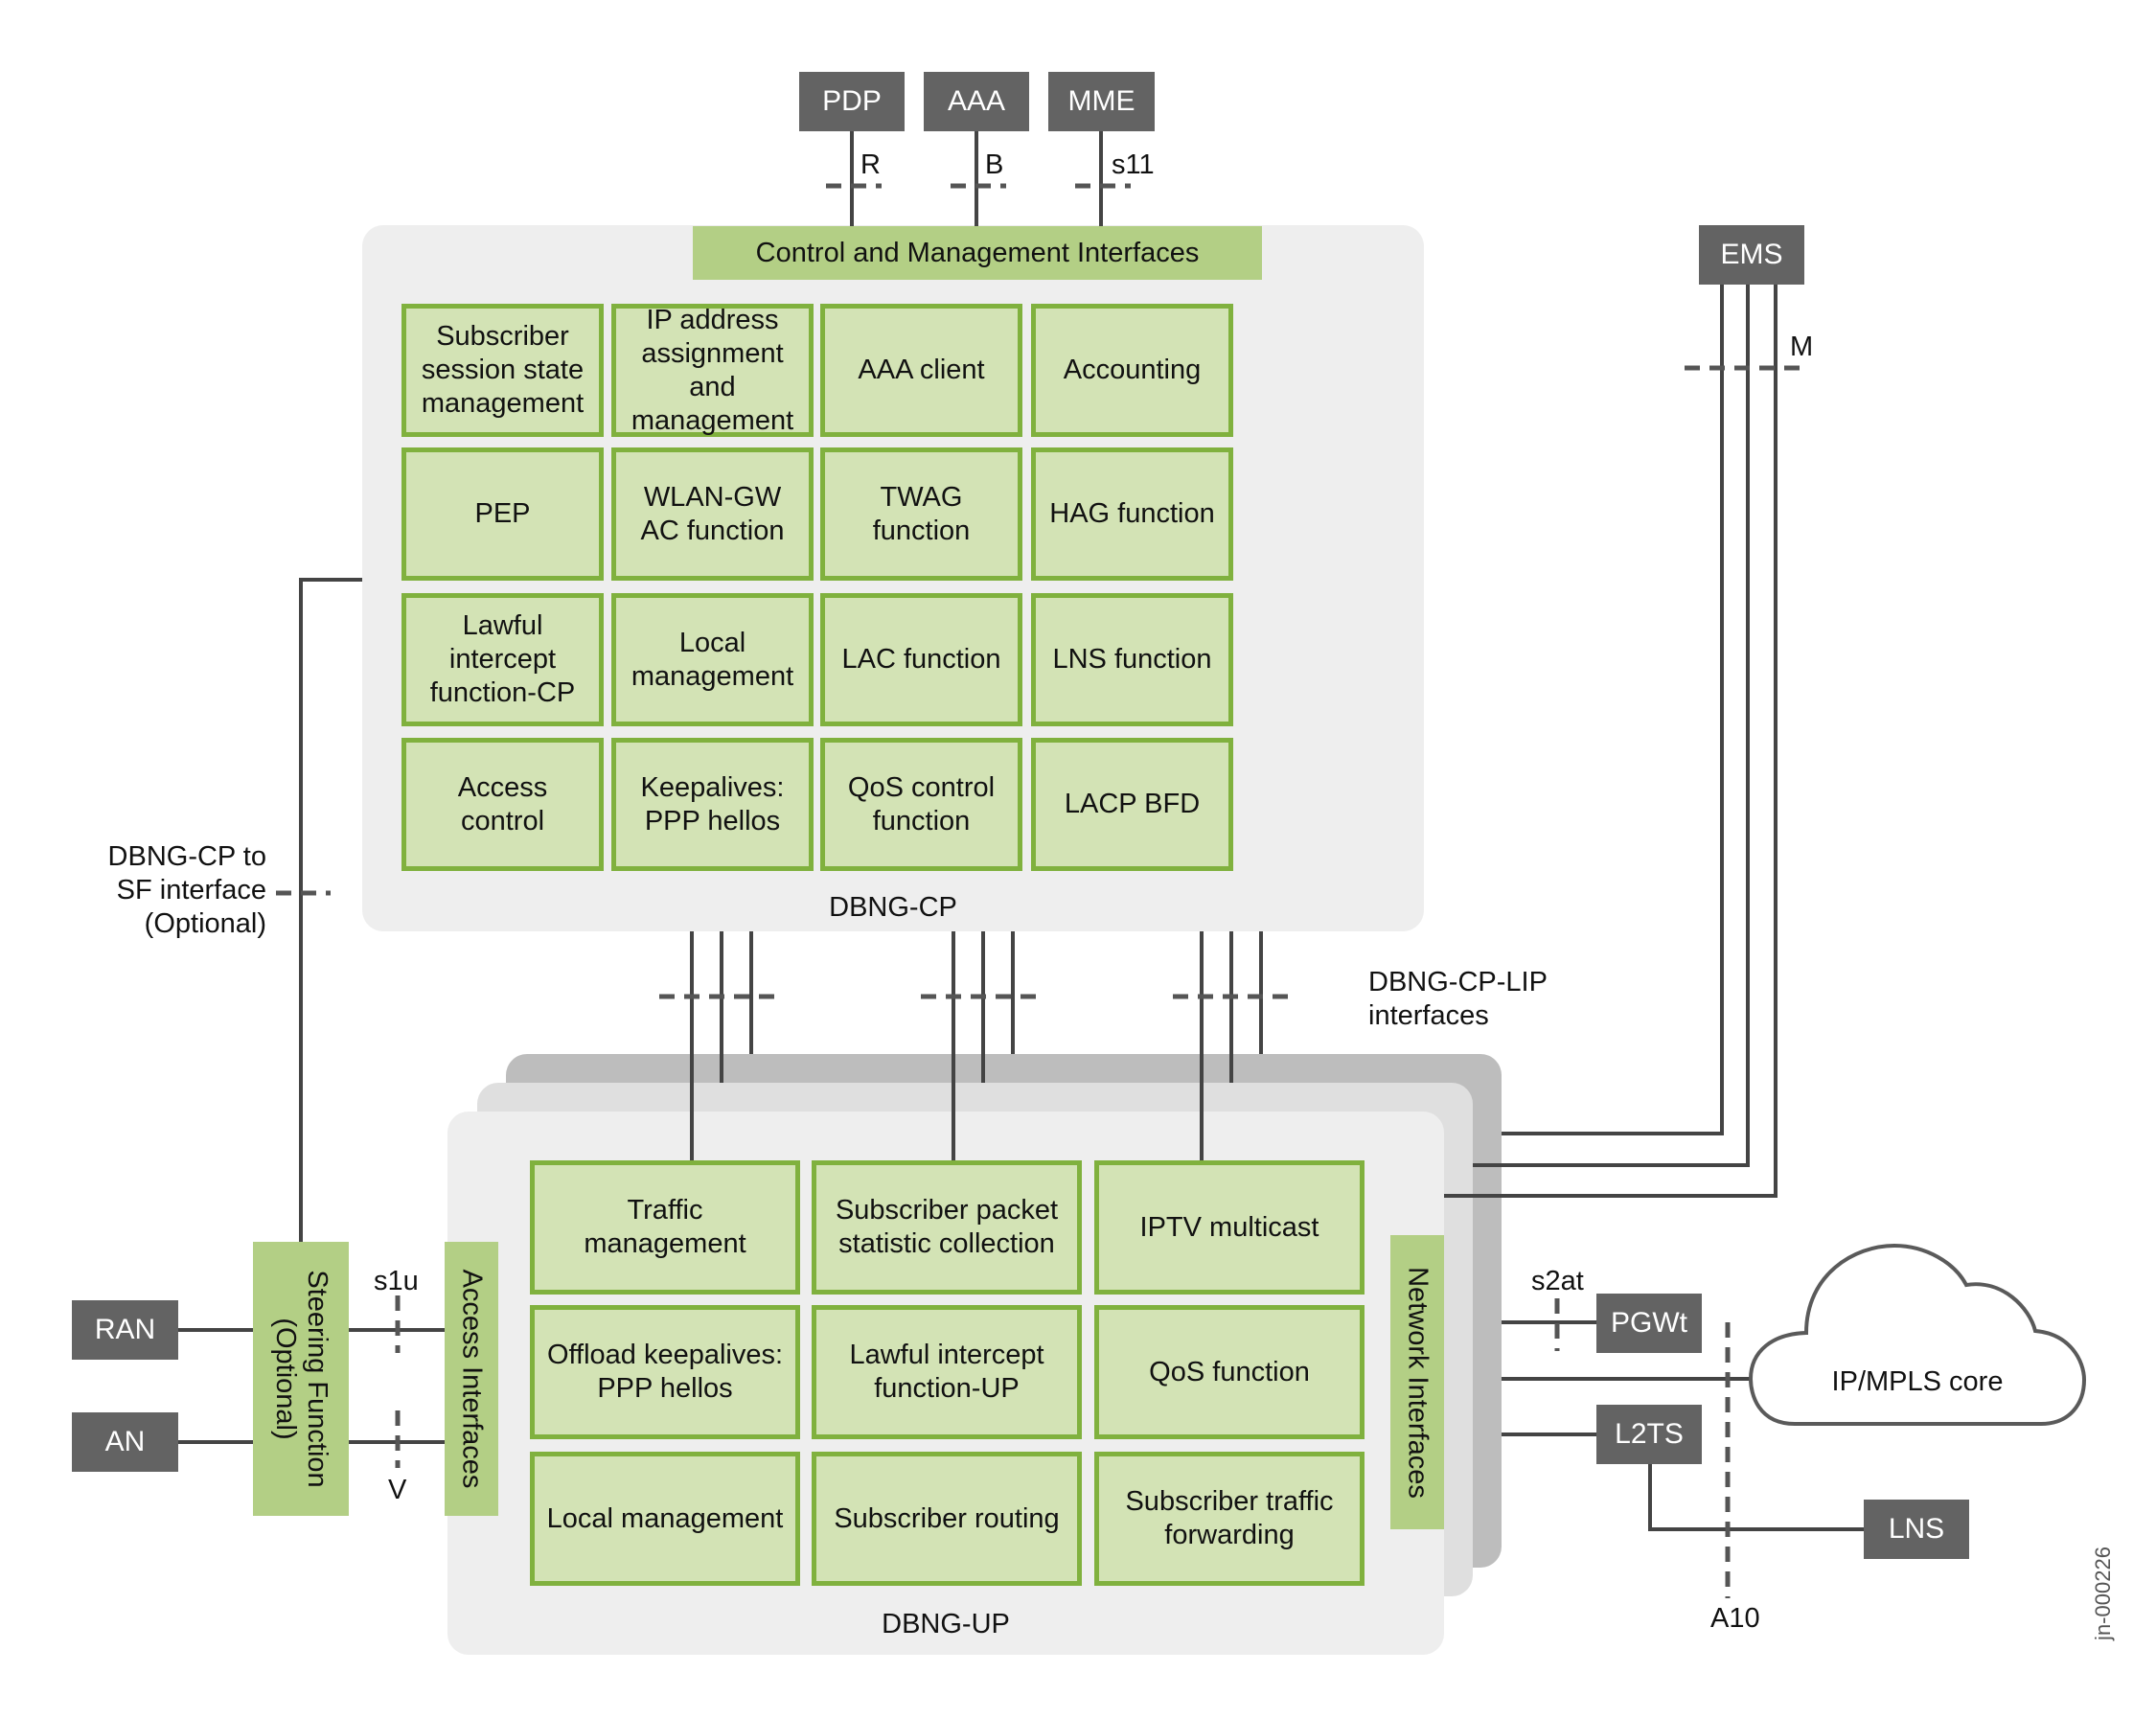  I want to click on access-interfaces-band: Access Interfaces, so click(471, 1379).